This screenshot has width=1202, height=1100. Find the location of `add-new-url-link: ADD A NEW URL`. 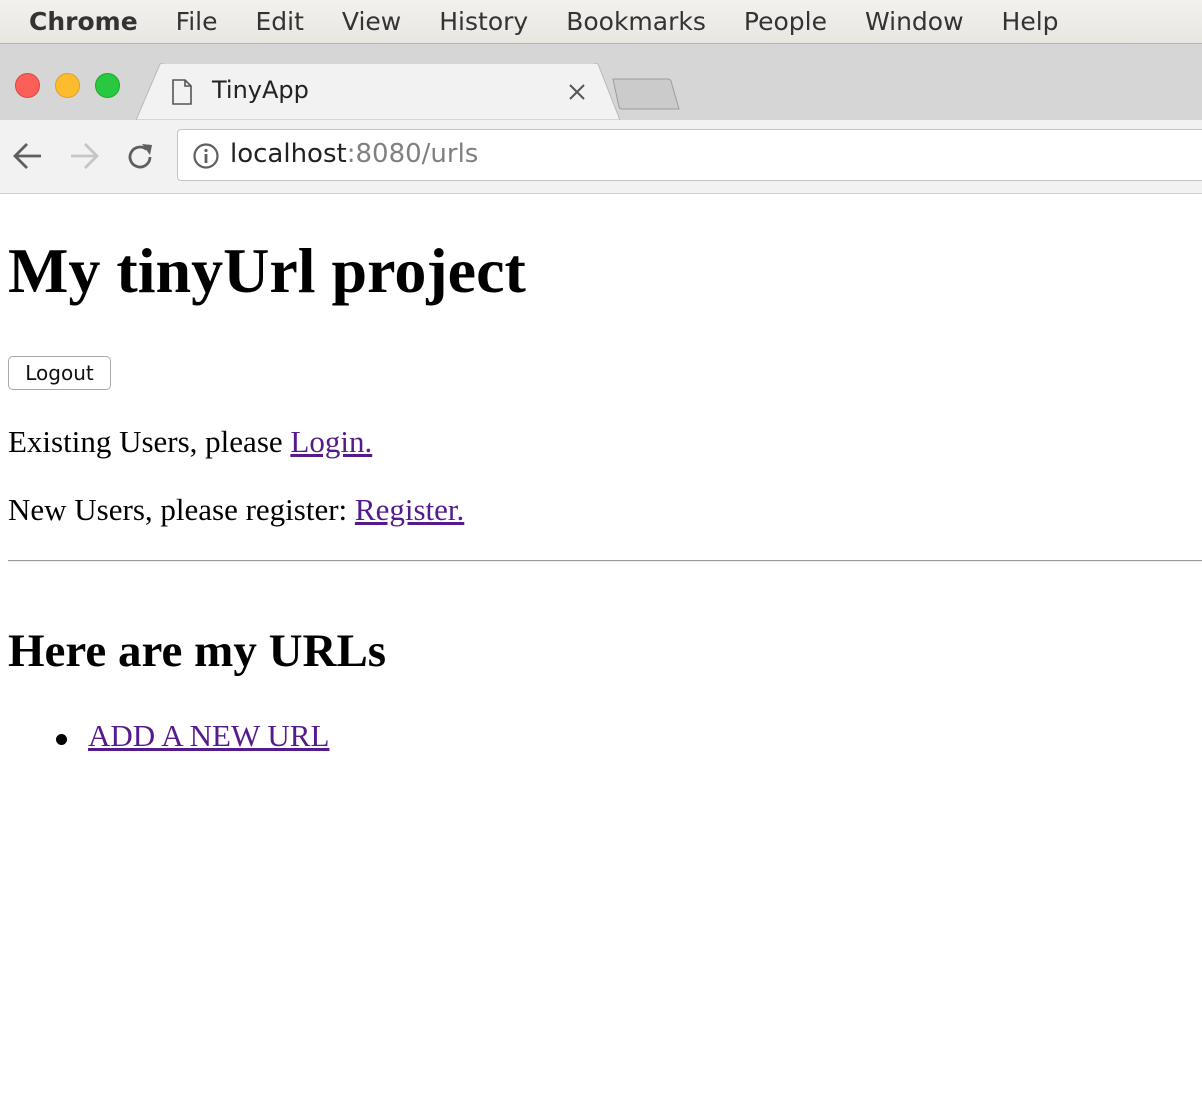

add-new-url-link: ADD A NEW URL is located at coordinates (208, 735).